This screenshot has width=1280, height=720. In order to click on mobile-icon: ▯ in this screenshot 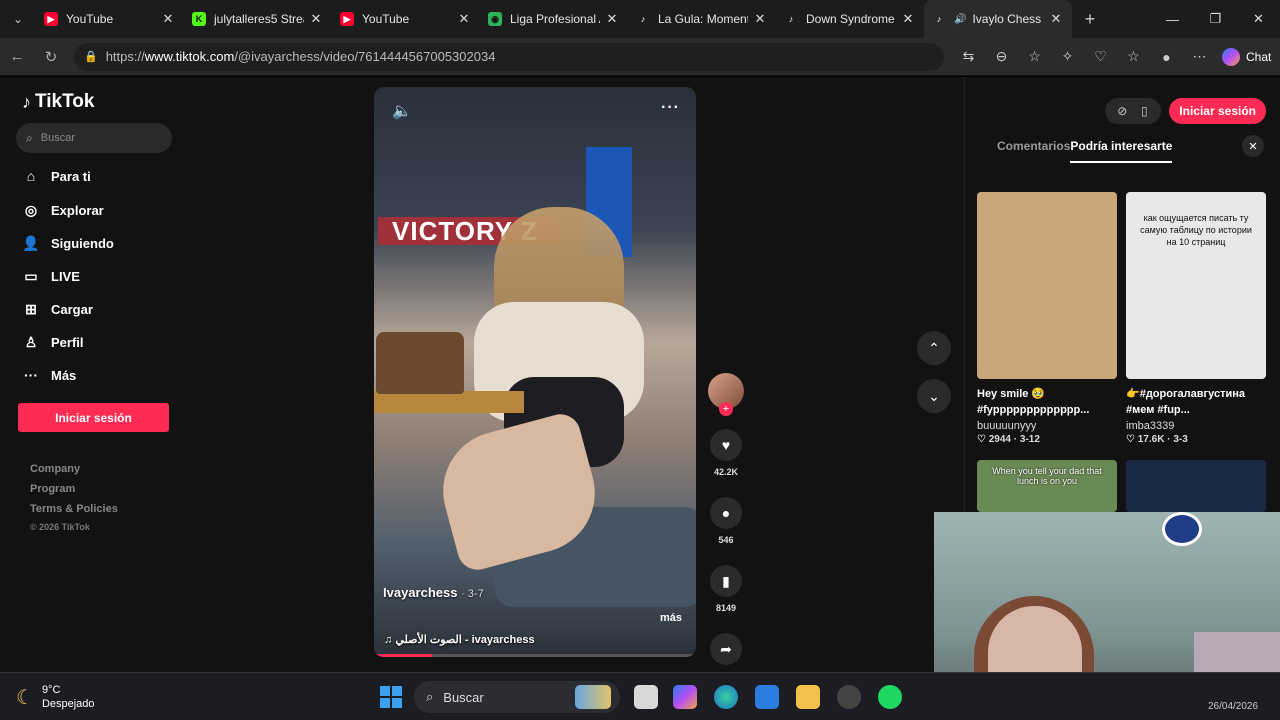, I will do `click(1144, 111)`.